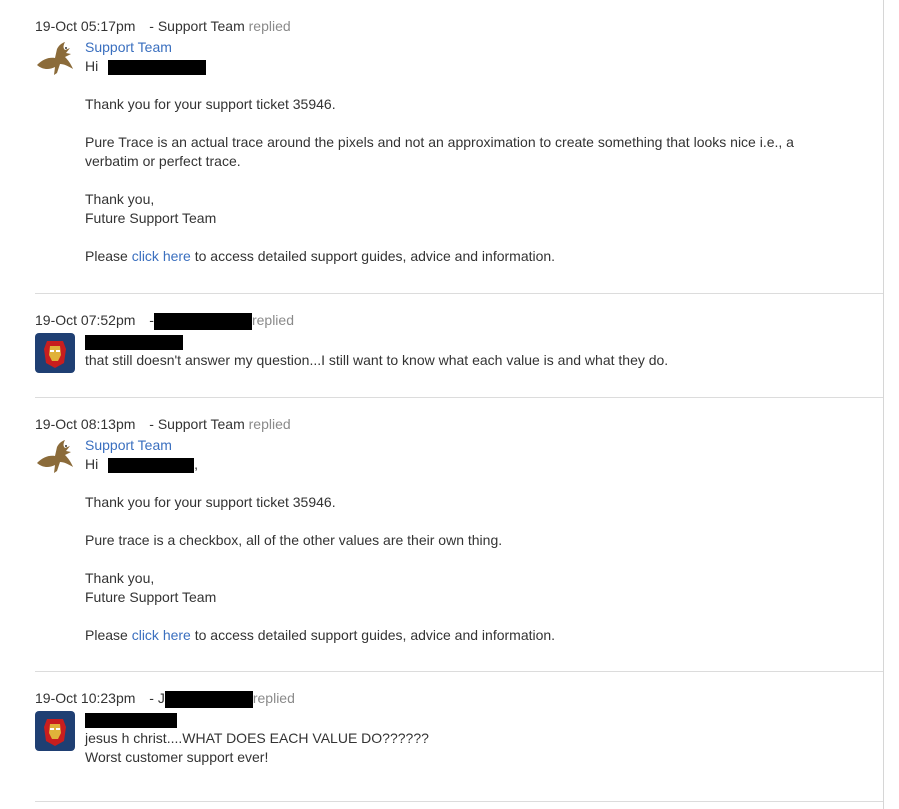  What do you see at coordinates (459, 416) in the screenshot?
I see `message-meta: 19-Oct 08:13pm - Support Team replied` at bounding box center [459, 416].